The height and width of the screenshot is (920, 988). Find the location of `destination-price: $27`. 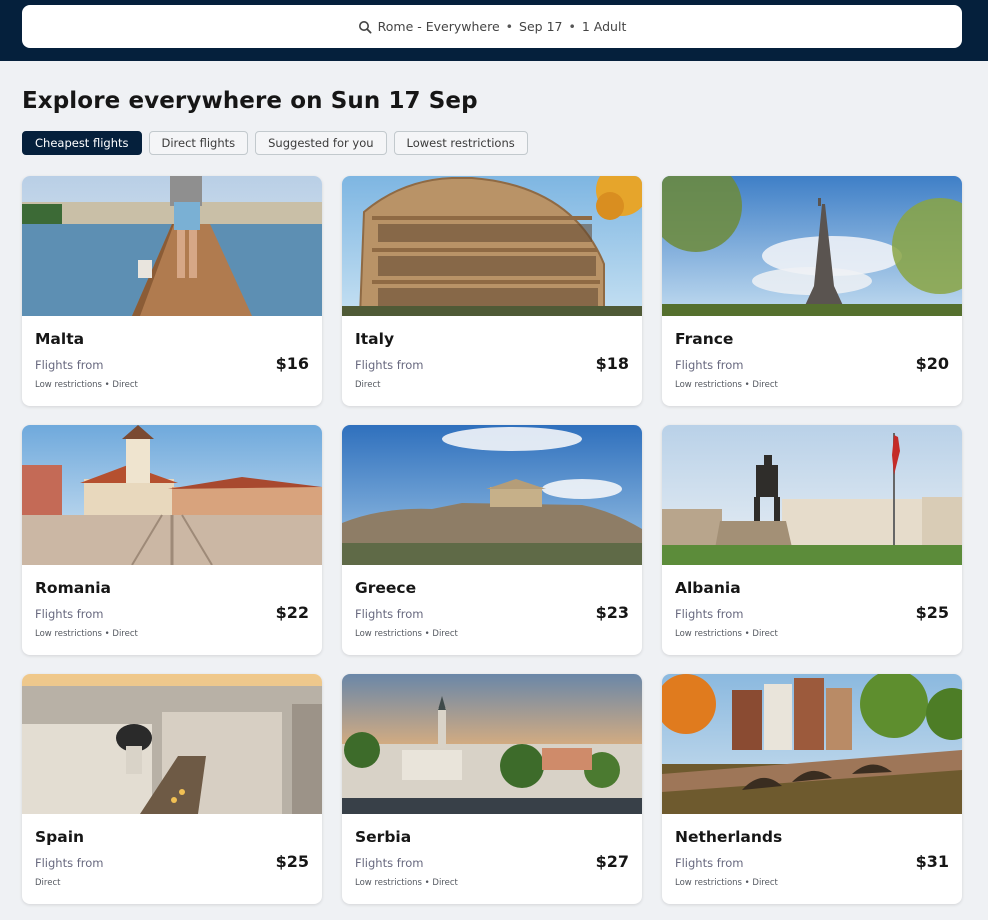

destination-price: $27 is located at coordinates (612, 861).